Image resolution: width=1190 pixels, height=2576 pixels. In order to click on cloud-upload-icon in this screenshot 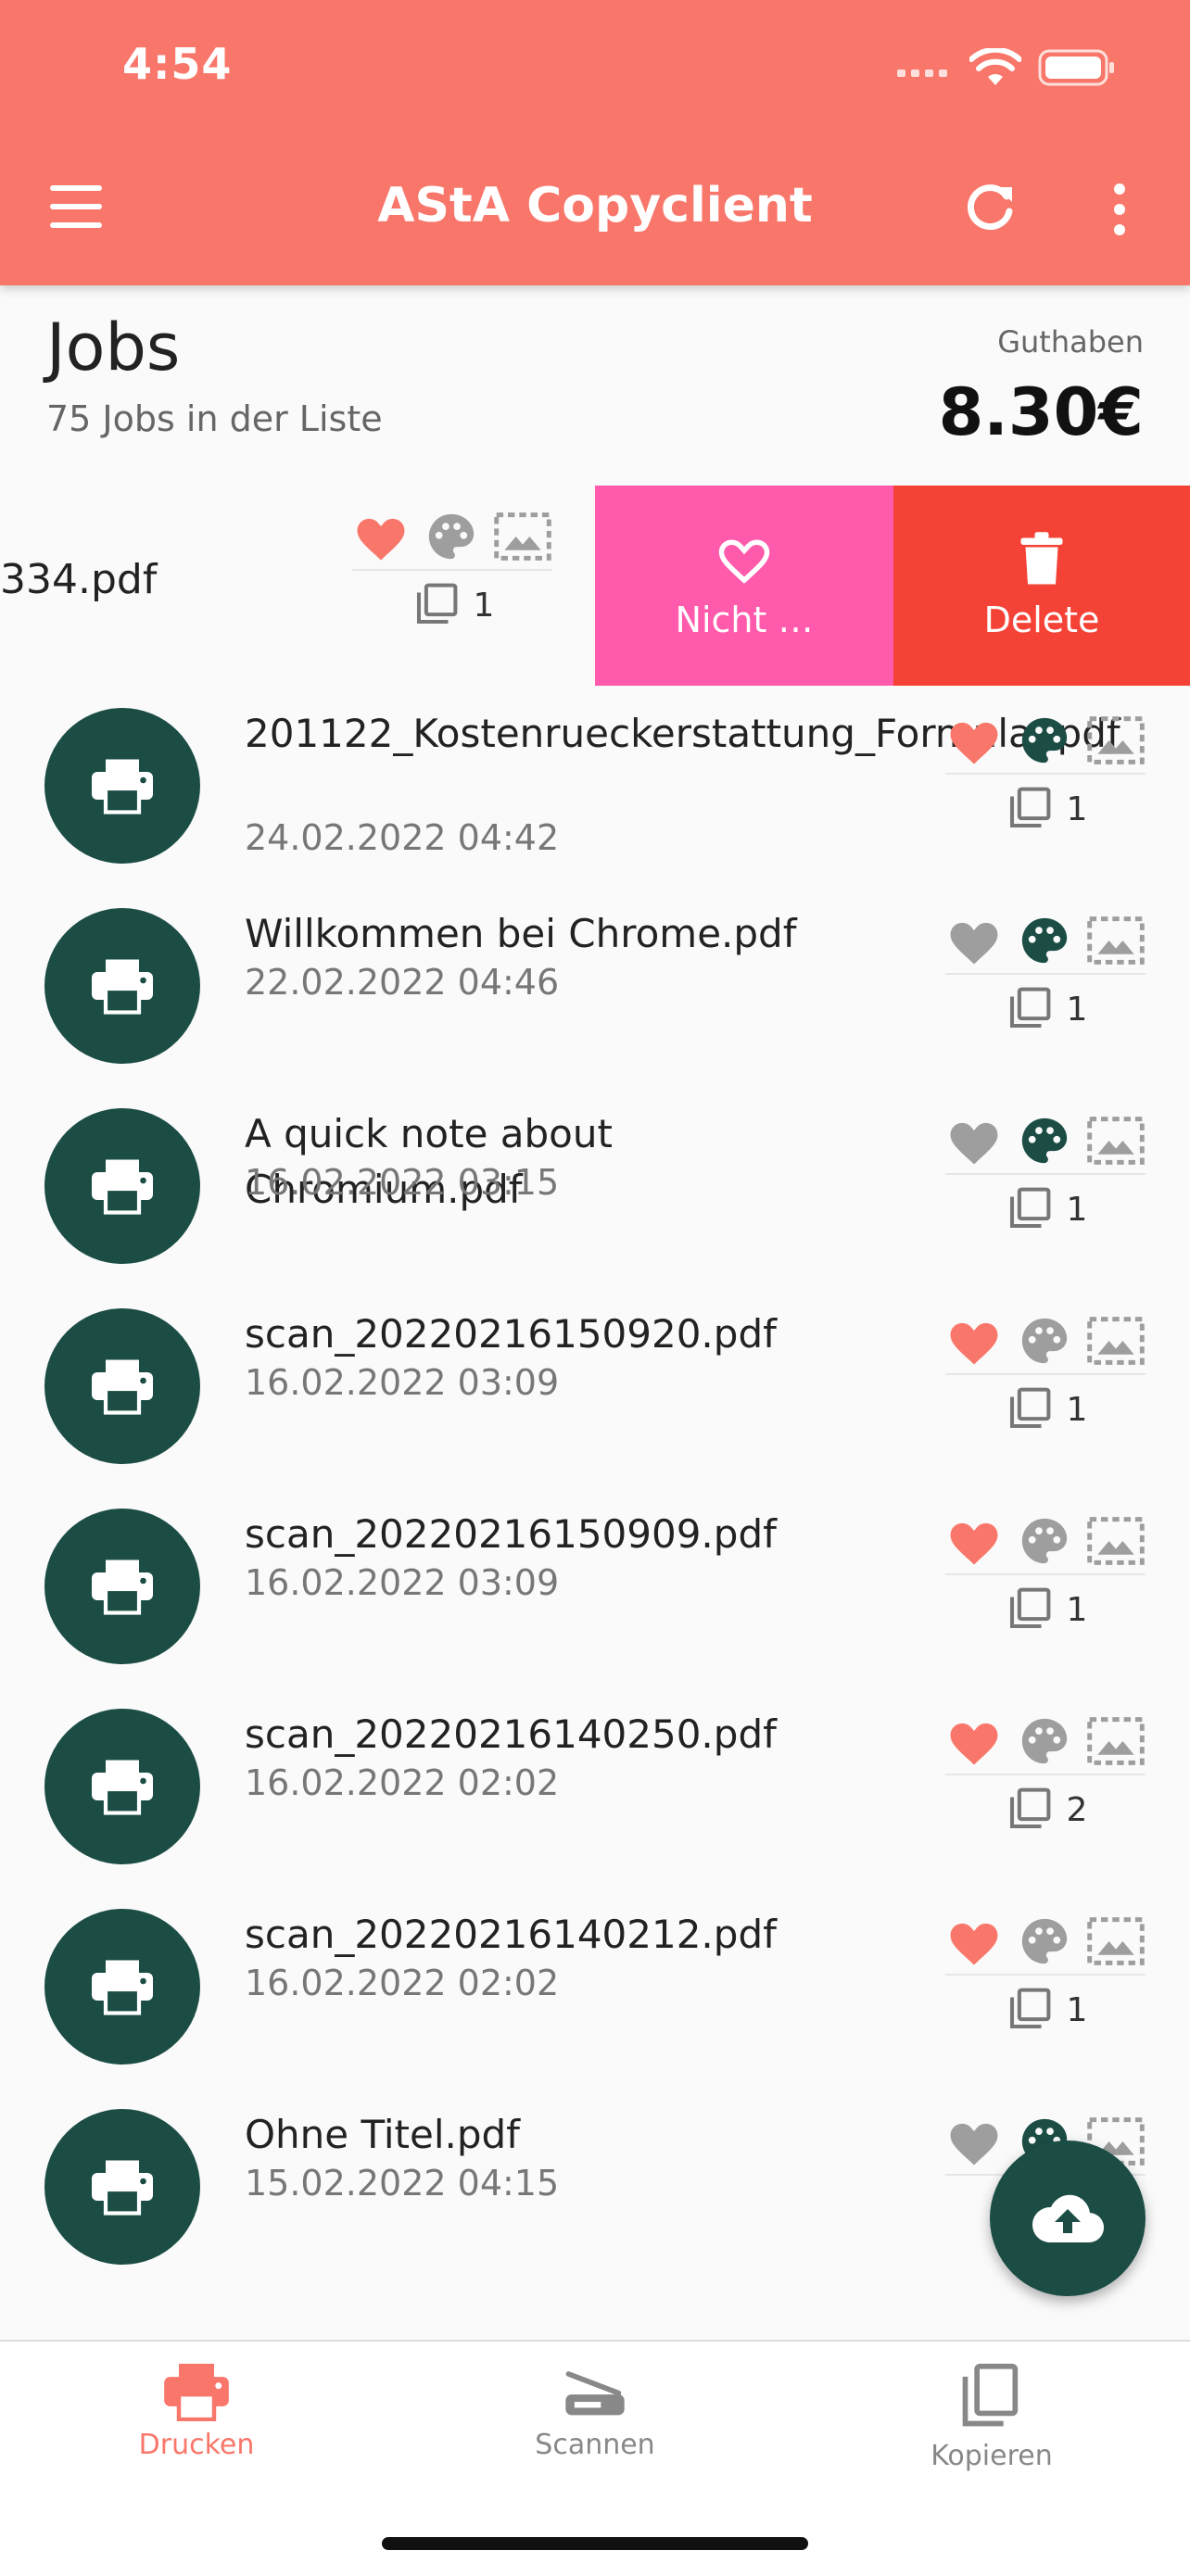, I will do `click(1068, 2219)`.